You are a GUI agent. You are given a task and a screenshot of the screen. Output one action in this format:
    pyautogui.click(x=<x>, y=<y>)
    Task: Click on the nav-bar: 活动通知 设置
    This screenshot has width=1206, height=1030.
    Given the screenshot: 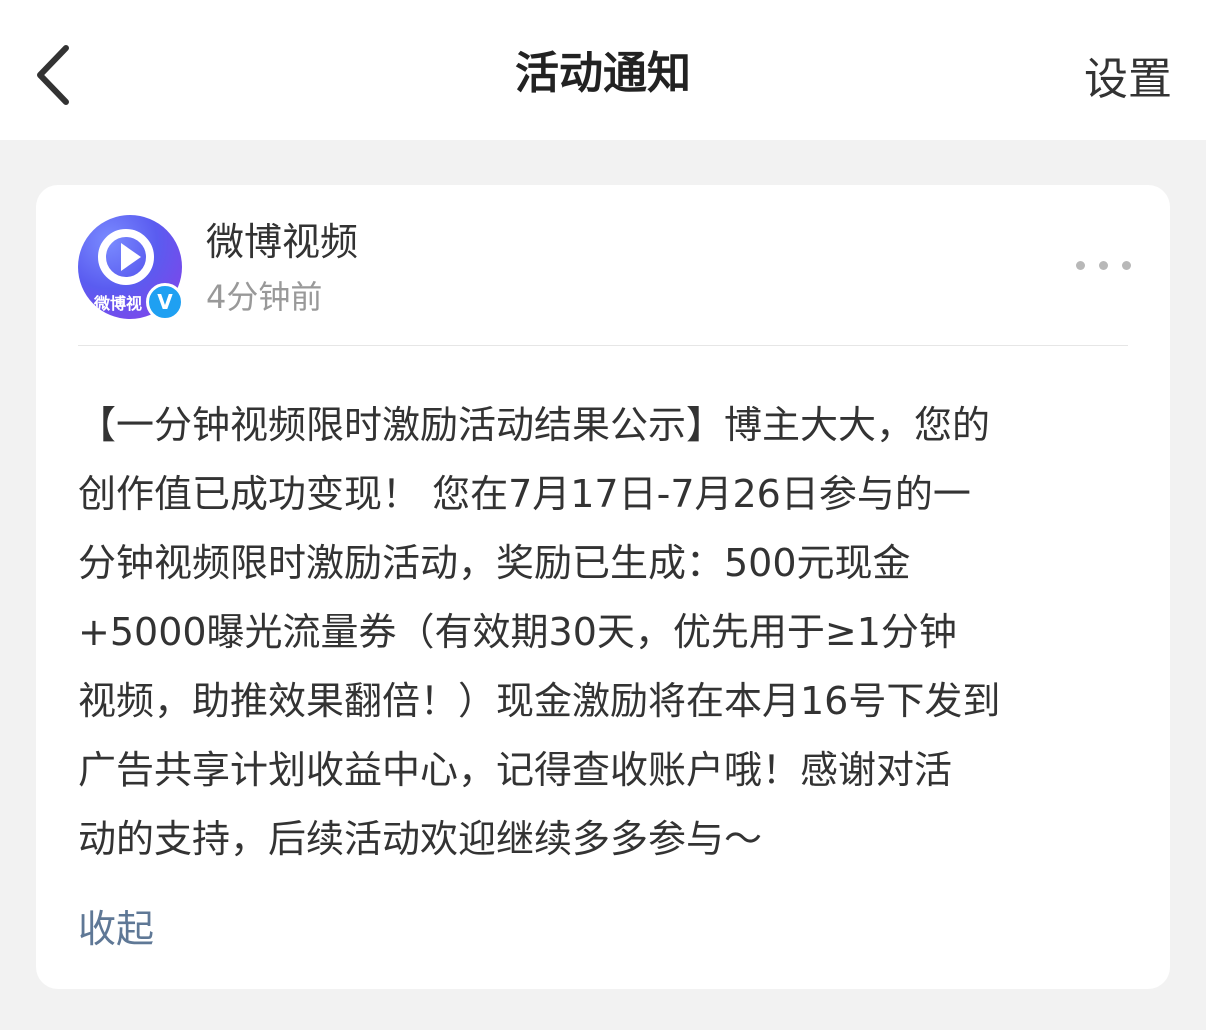 What is the action you would take?
    pyautogui.click(x=603, y=70)
    